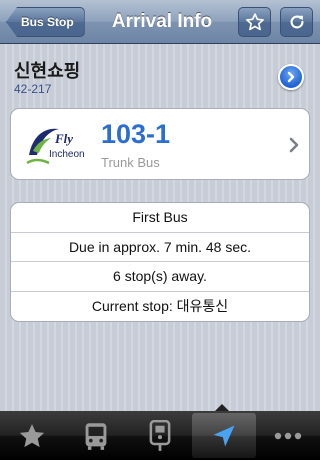 The image size is (320, 460). What do you see at coordinates (160, 247) in the screenshot?
I see `arrival-row-eta: Due in approx. 7 min. 48 sec.` at bounding box center [160, 247].